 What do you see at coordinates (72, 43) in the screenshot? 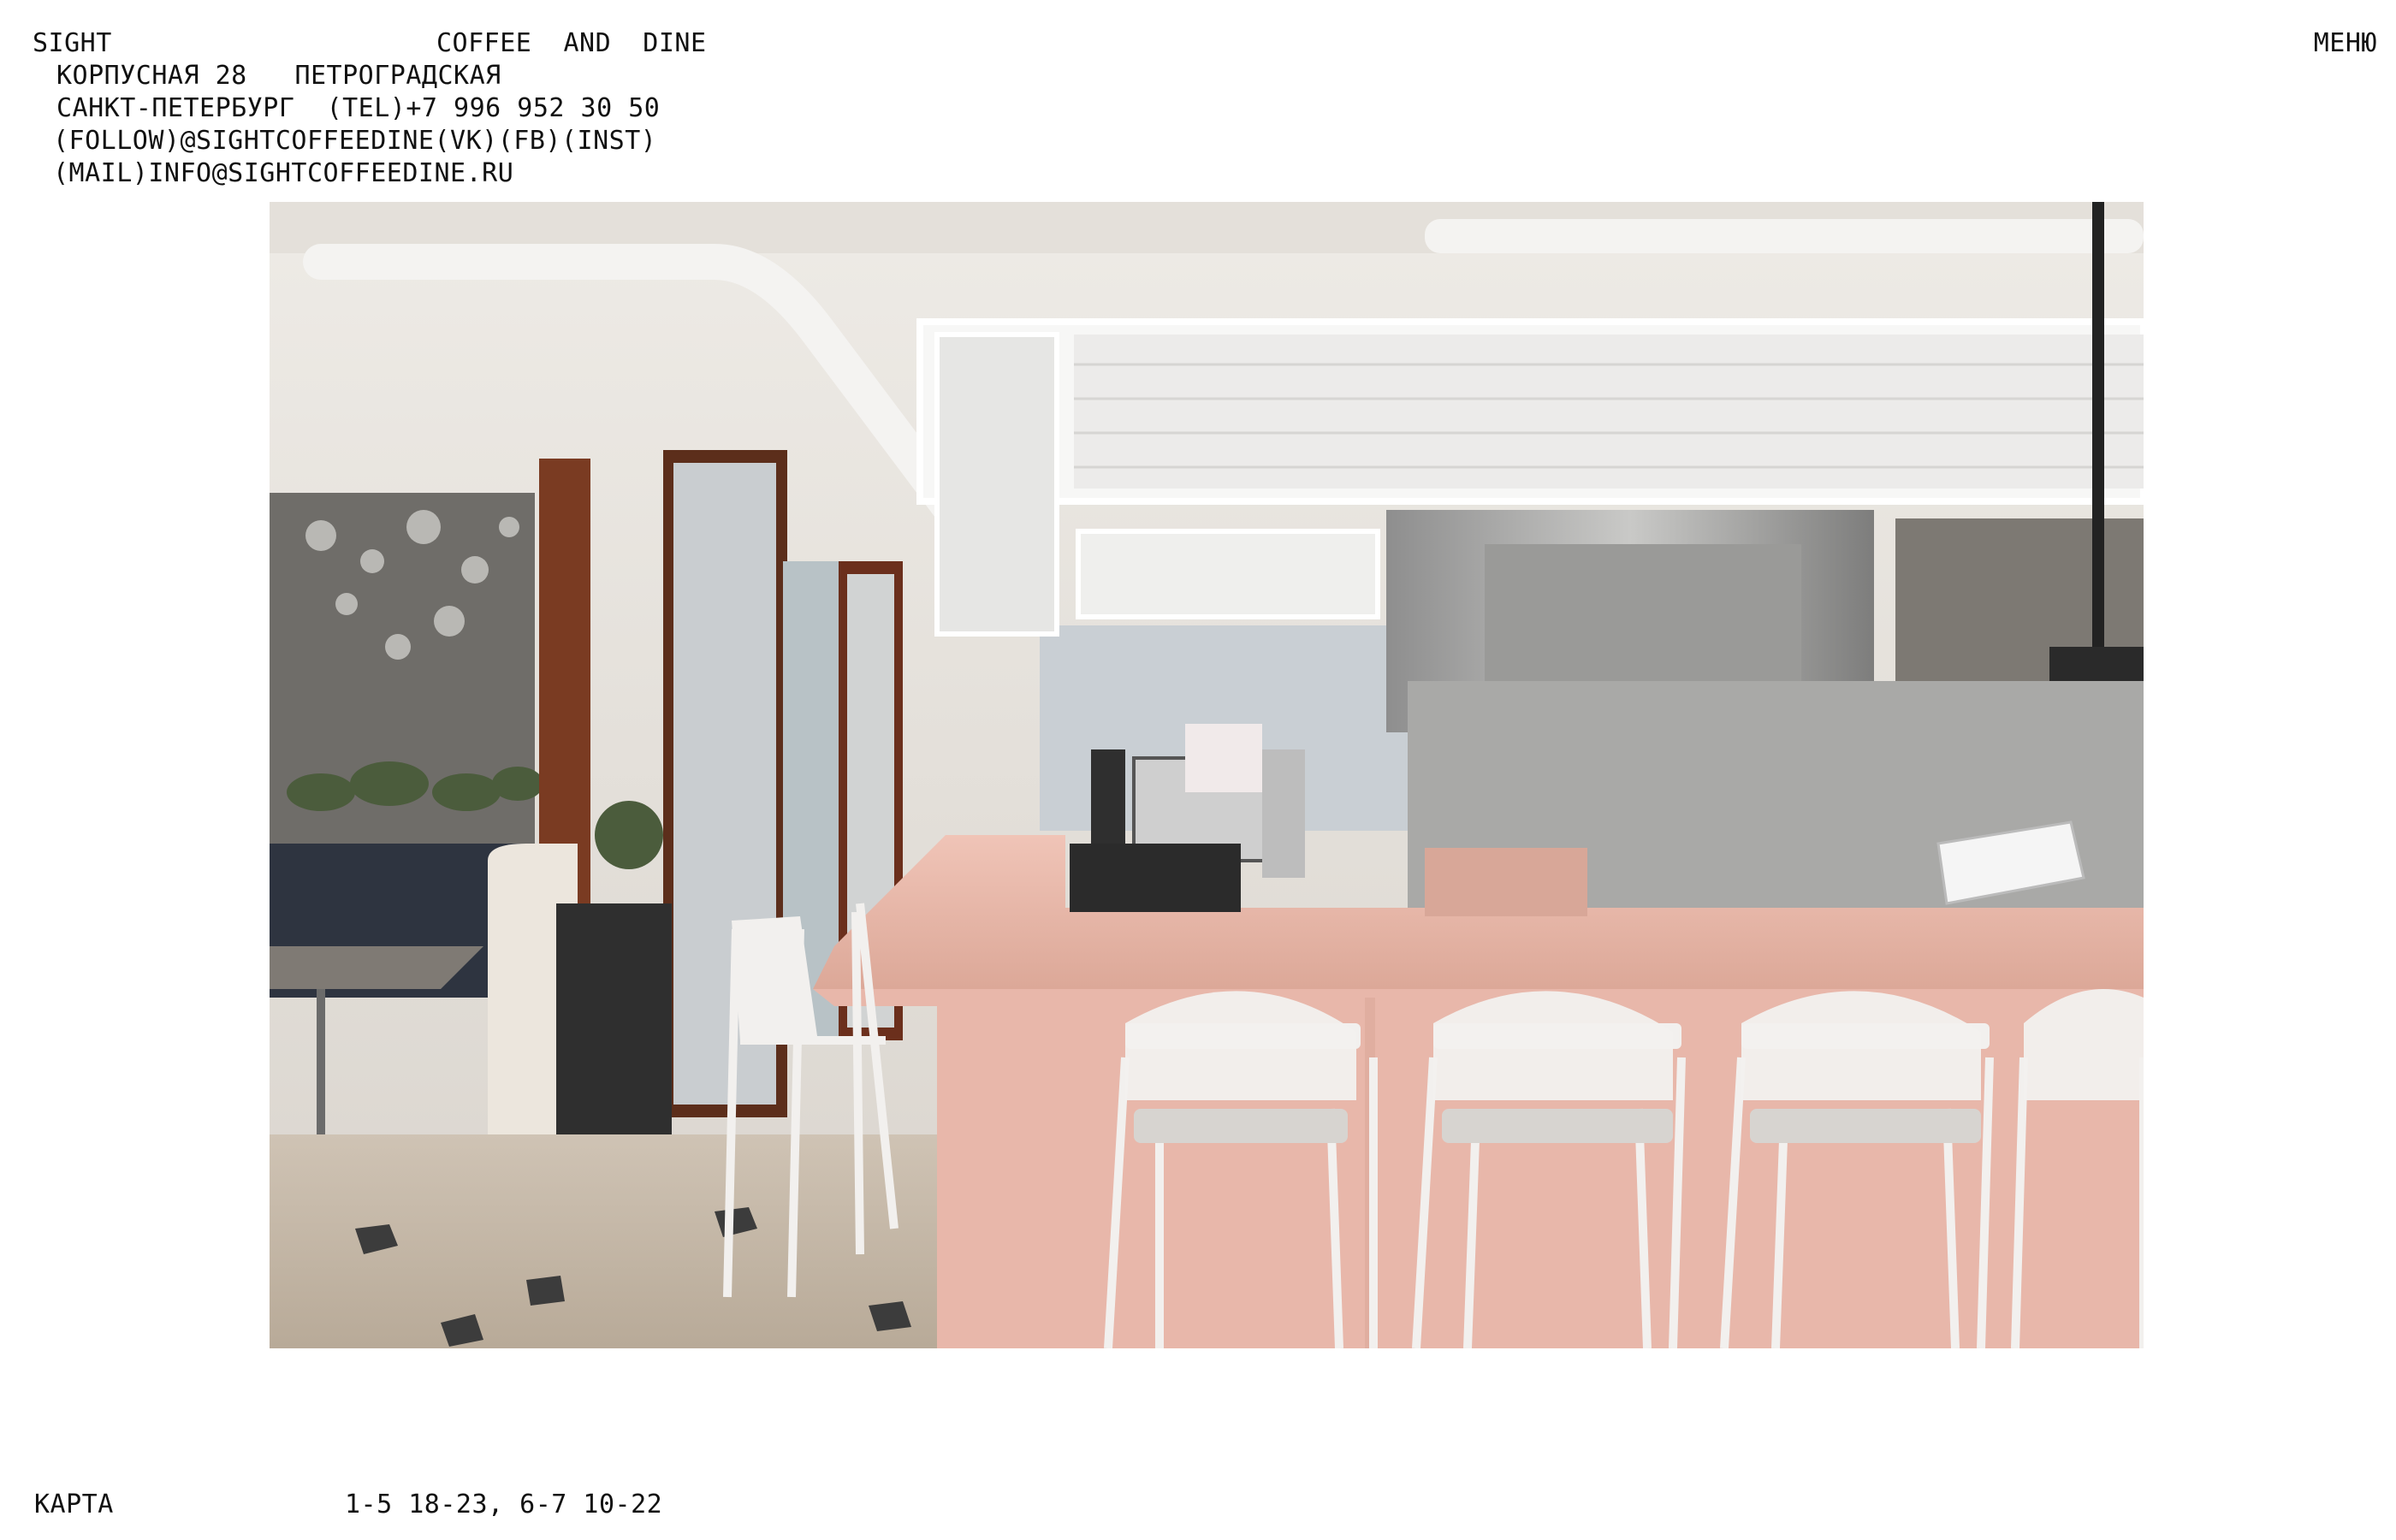
I see `brand-name: SIGHT` at bounding box center [72, 43].